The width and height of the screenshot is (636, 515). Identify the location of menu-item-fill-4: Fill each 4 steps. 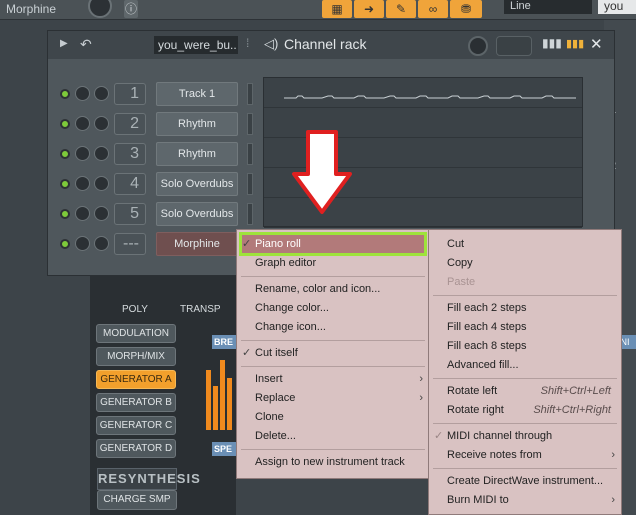
(525, 327).